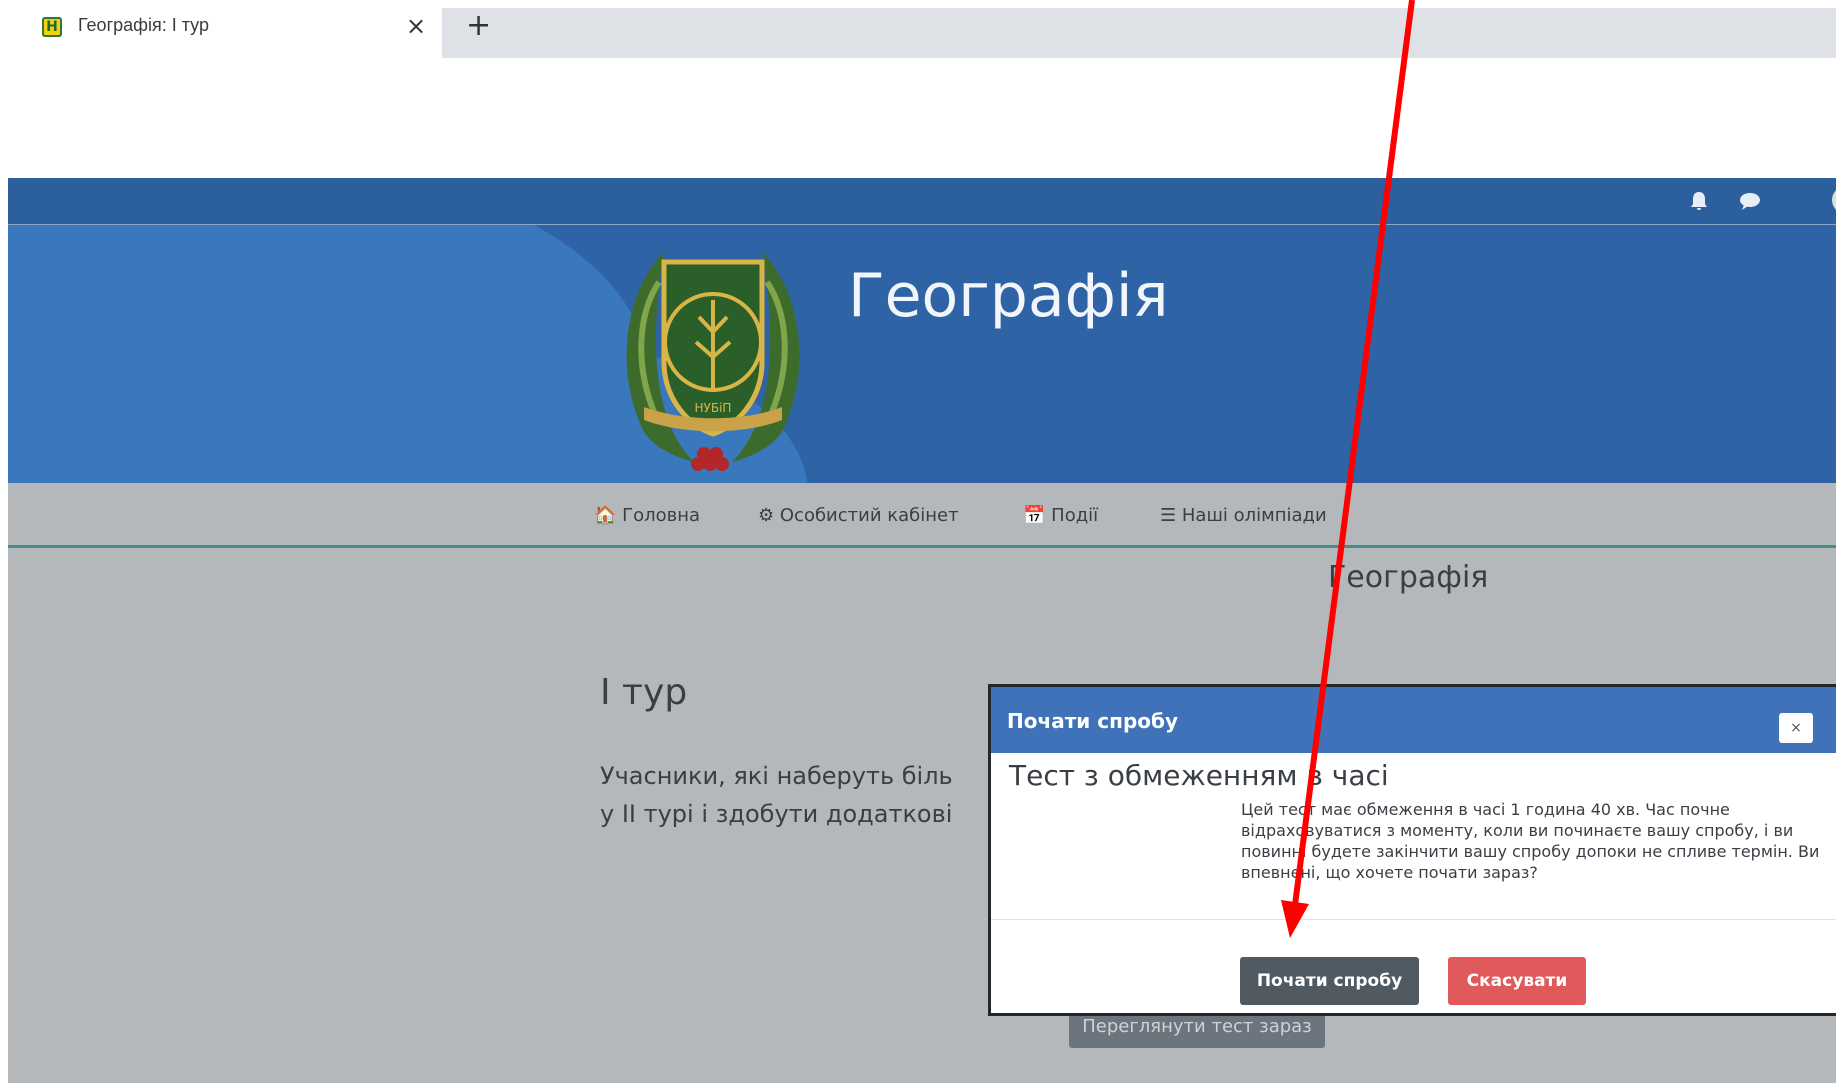  I want to click on menu-item-label: Особистий кабінет, so click(869, 515).